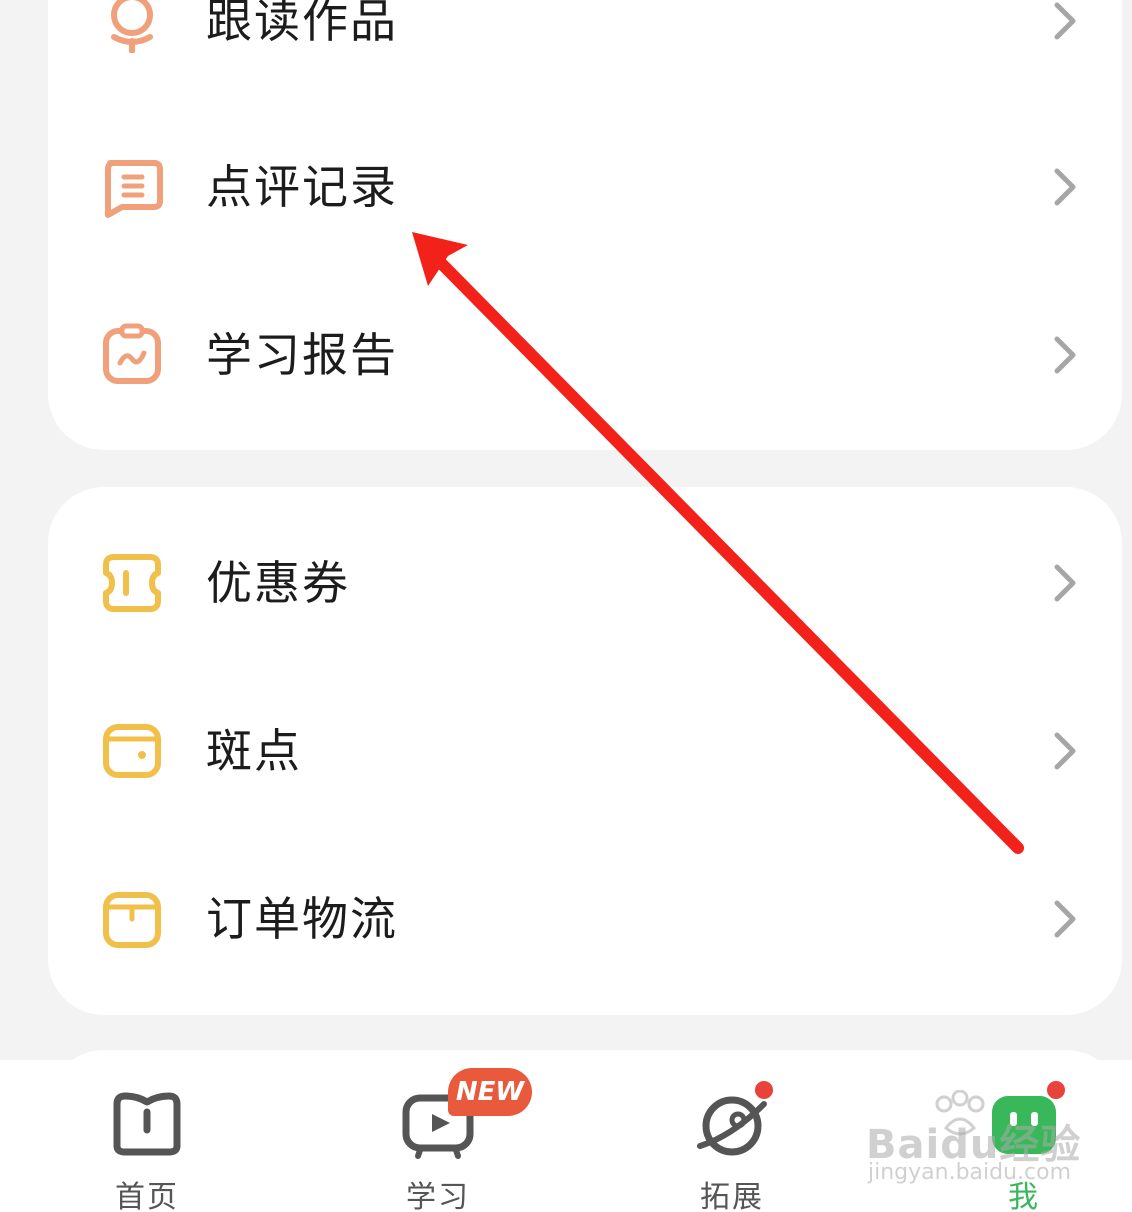 The height and width of the screenshot is (1212, 1132). Describe the element at coordinates (585, 751) in the screenshot. I see `menu-item-spots: 斑点` at that location.